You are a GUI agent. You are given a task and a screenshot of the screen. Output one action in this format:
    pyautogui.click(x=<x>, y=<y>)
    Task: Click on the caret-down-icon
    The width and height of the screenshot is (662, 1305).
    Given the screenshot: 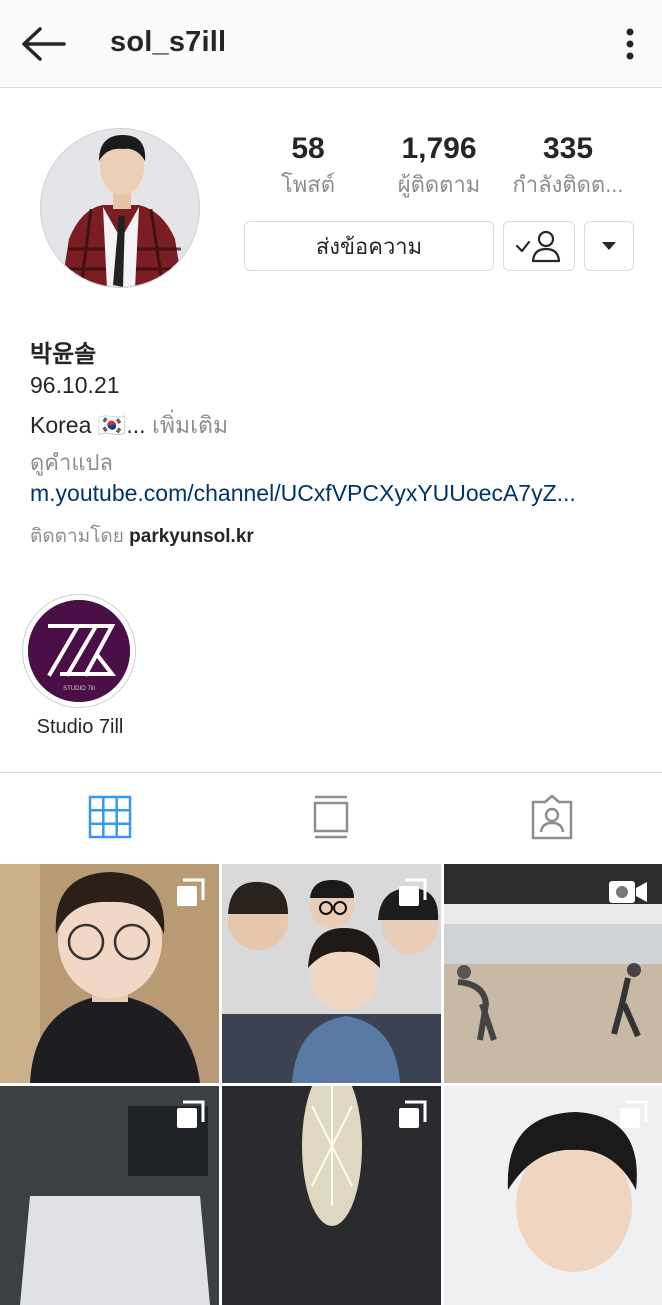 What is the action you would take?
    pyautogui.click(x=609, y=246)
    